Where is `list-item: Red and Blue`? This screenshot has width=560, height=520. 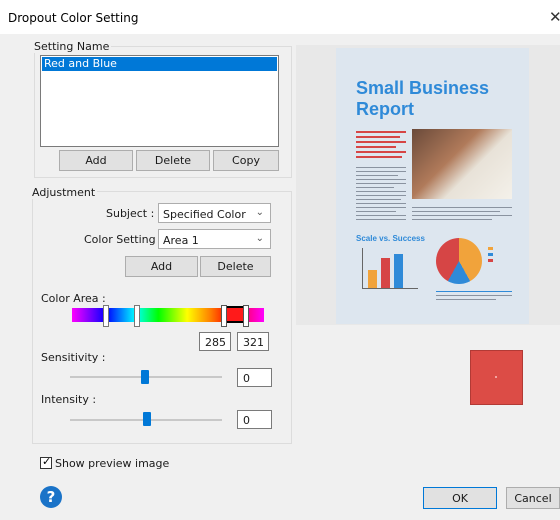 list-item: Red and Blue is located at coordinates (159, 64).